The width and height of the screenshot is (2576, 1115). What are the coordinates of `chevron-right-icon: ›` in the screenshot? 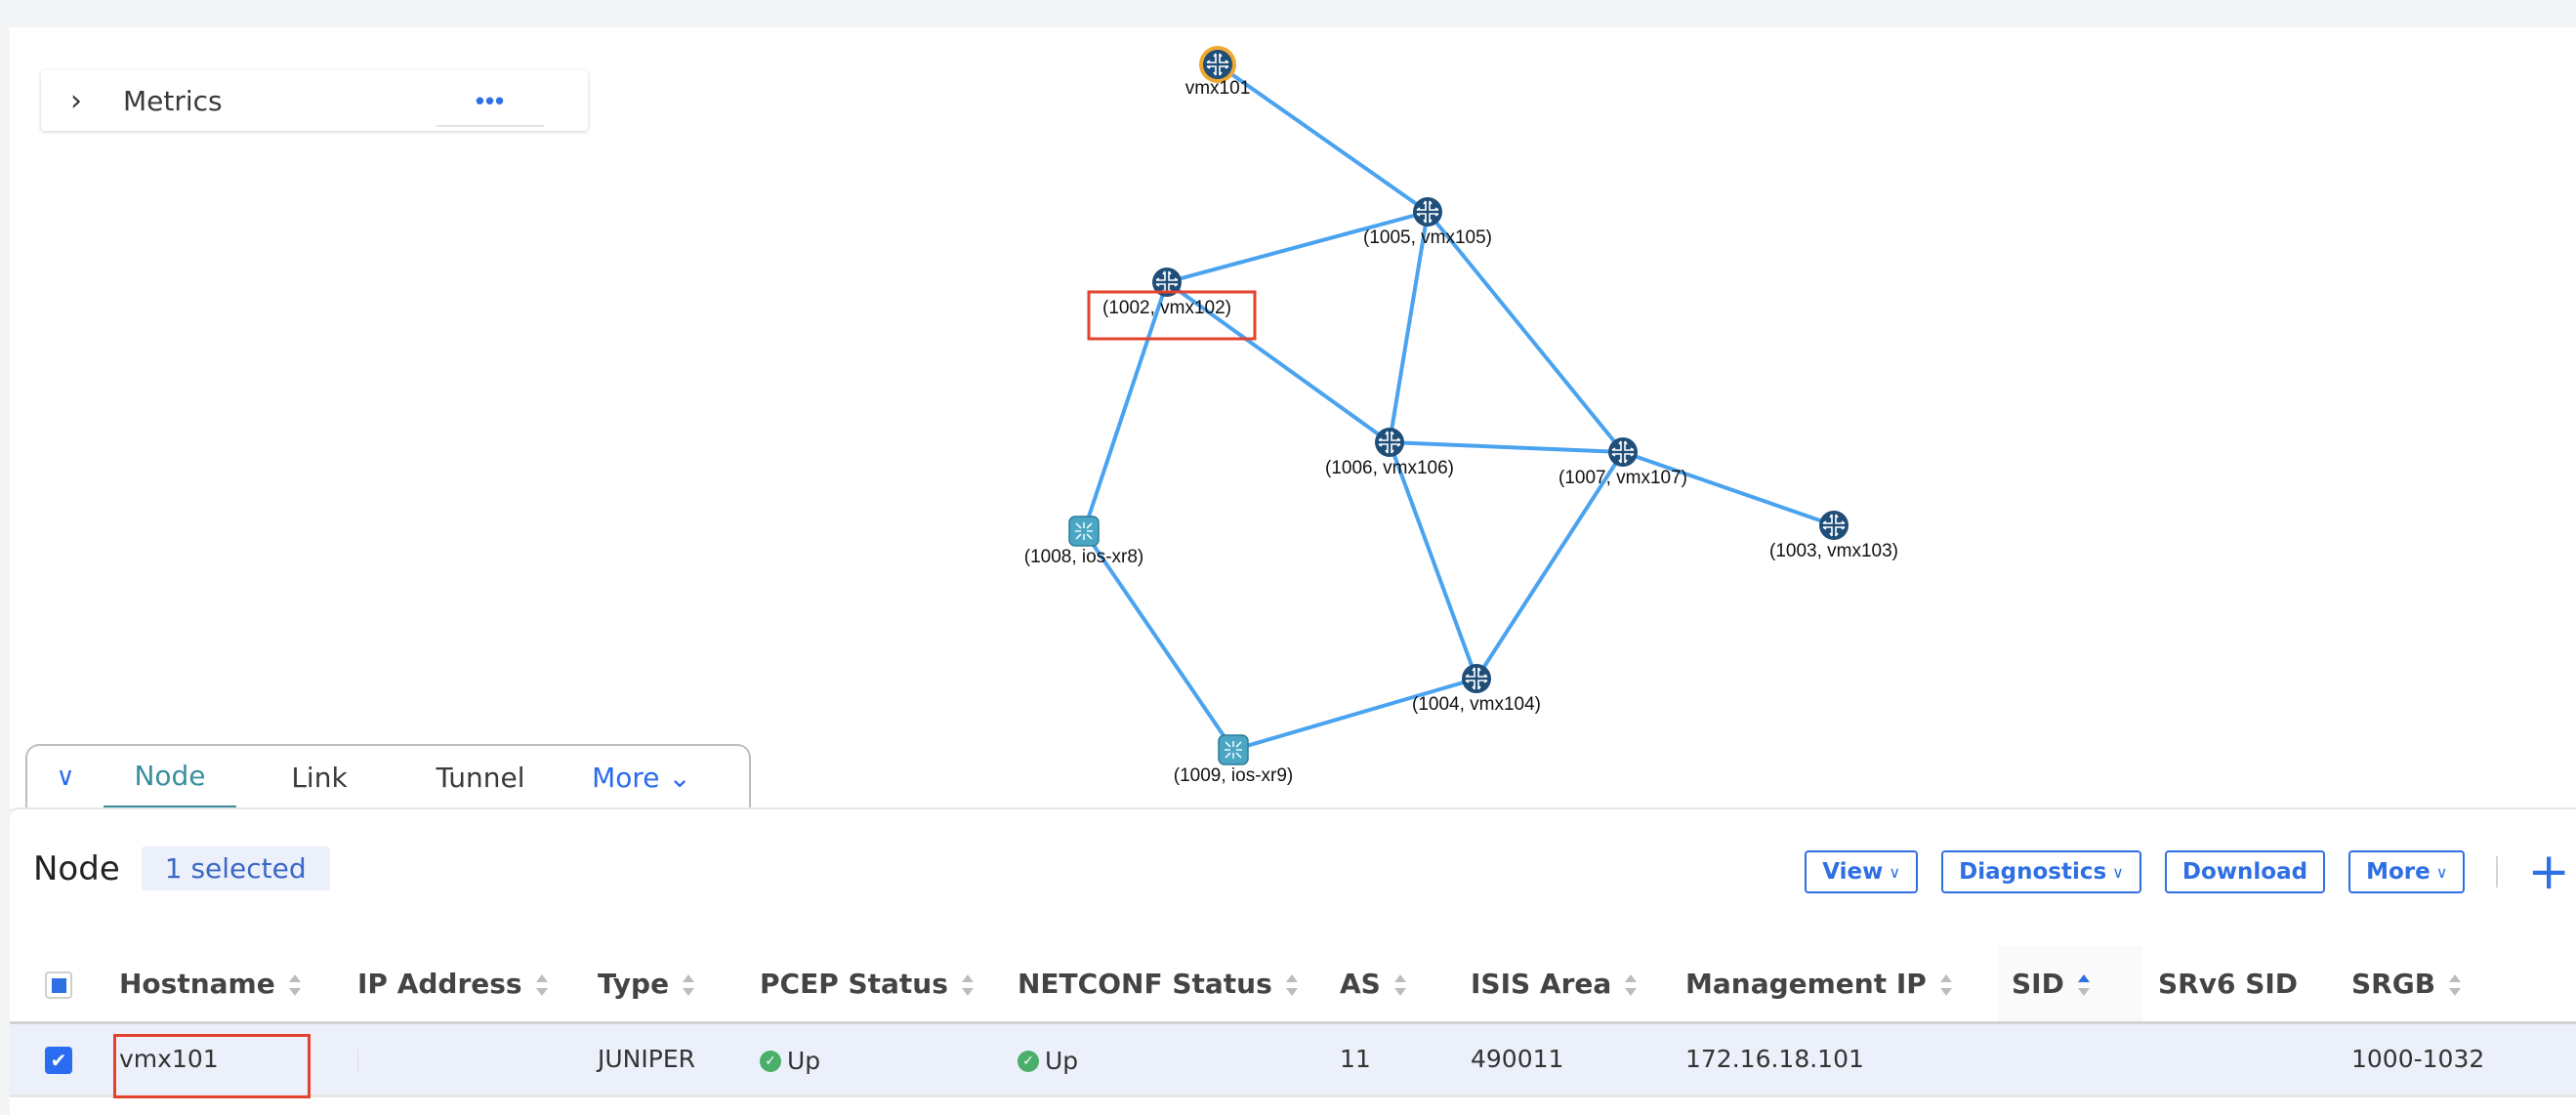 It's located at (89, 101).